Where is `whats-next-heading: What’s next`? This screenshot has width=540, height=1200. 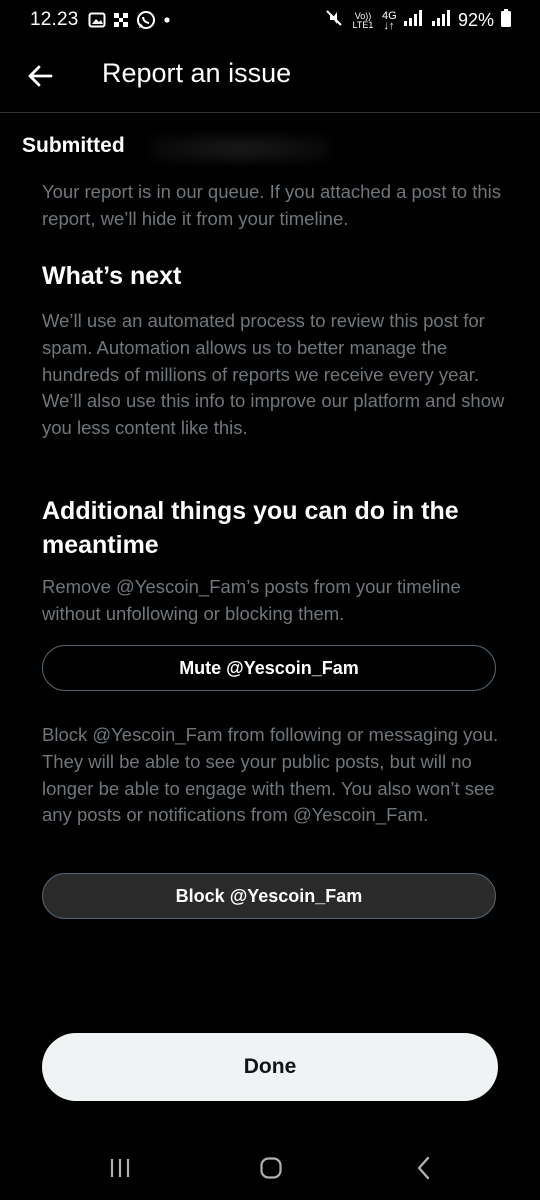
whats-next-heading: What’s next is located at coordinates (112, 276).